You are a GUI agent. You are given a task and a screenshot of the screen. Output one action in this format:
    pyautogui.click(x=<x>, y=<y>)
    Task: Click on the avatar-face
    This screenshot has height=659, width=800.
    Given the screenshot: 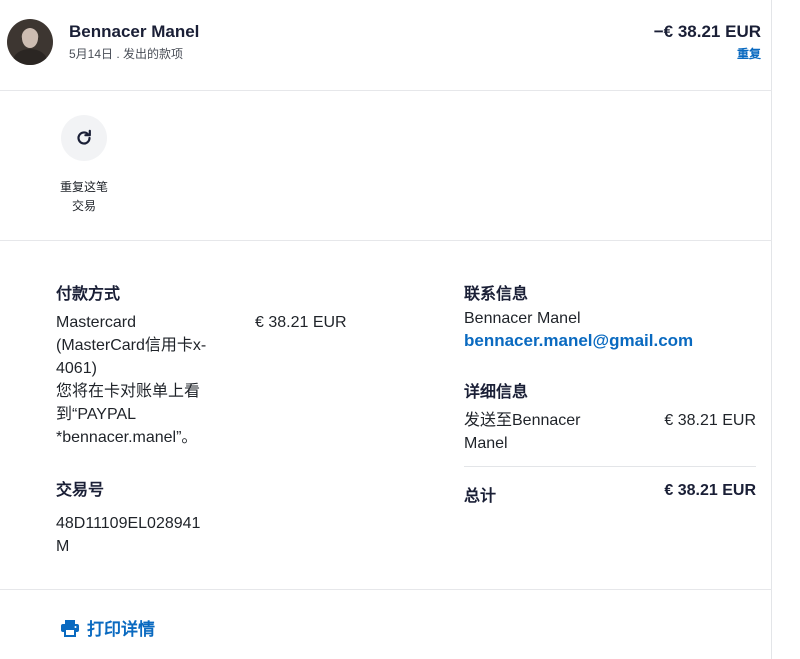 What is the action you would take?
    pyautogui.click(x=30, y=38)
    